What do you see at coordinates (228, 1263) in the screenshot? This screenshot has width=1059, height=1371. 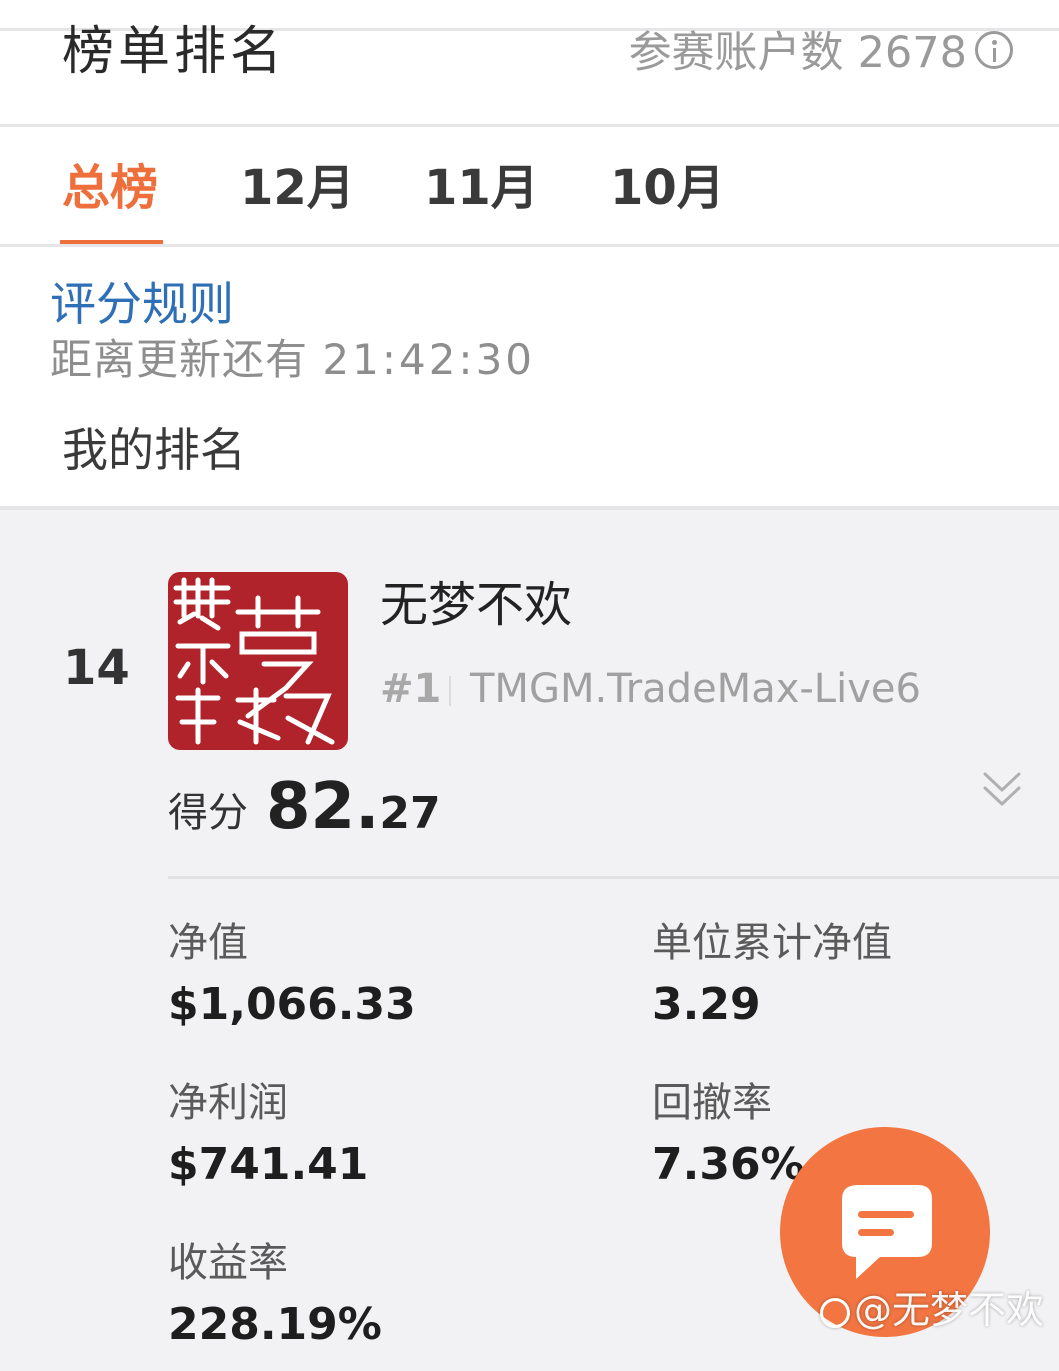 I see `return-rate-label: 收益率` at bounding box center [228, 1263].